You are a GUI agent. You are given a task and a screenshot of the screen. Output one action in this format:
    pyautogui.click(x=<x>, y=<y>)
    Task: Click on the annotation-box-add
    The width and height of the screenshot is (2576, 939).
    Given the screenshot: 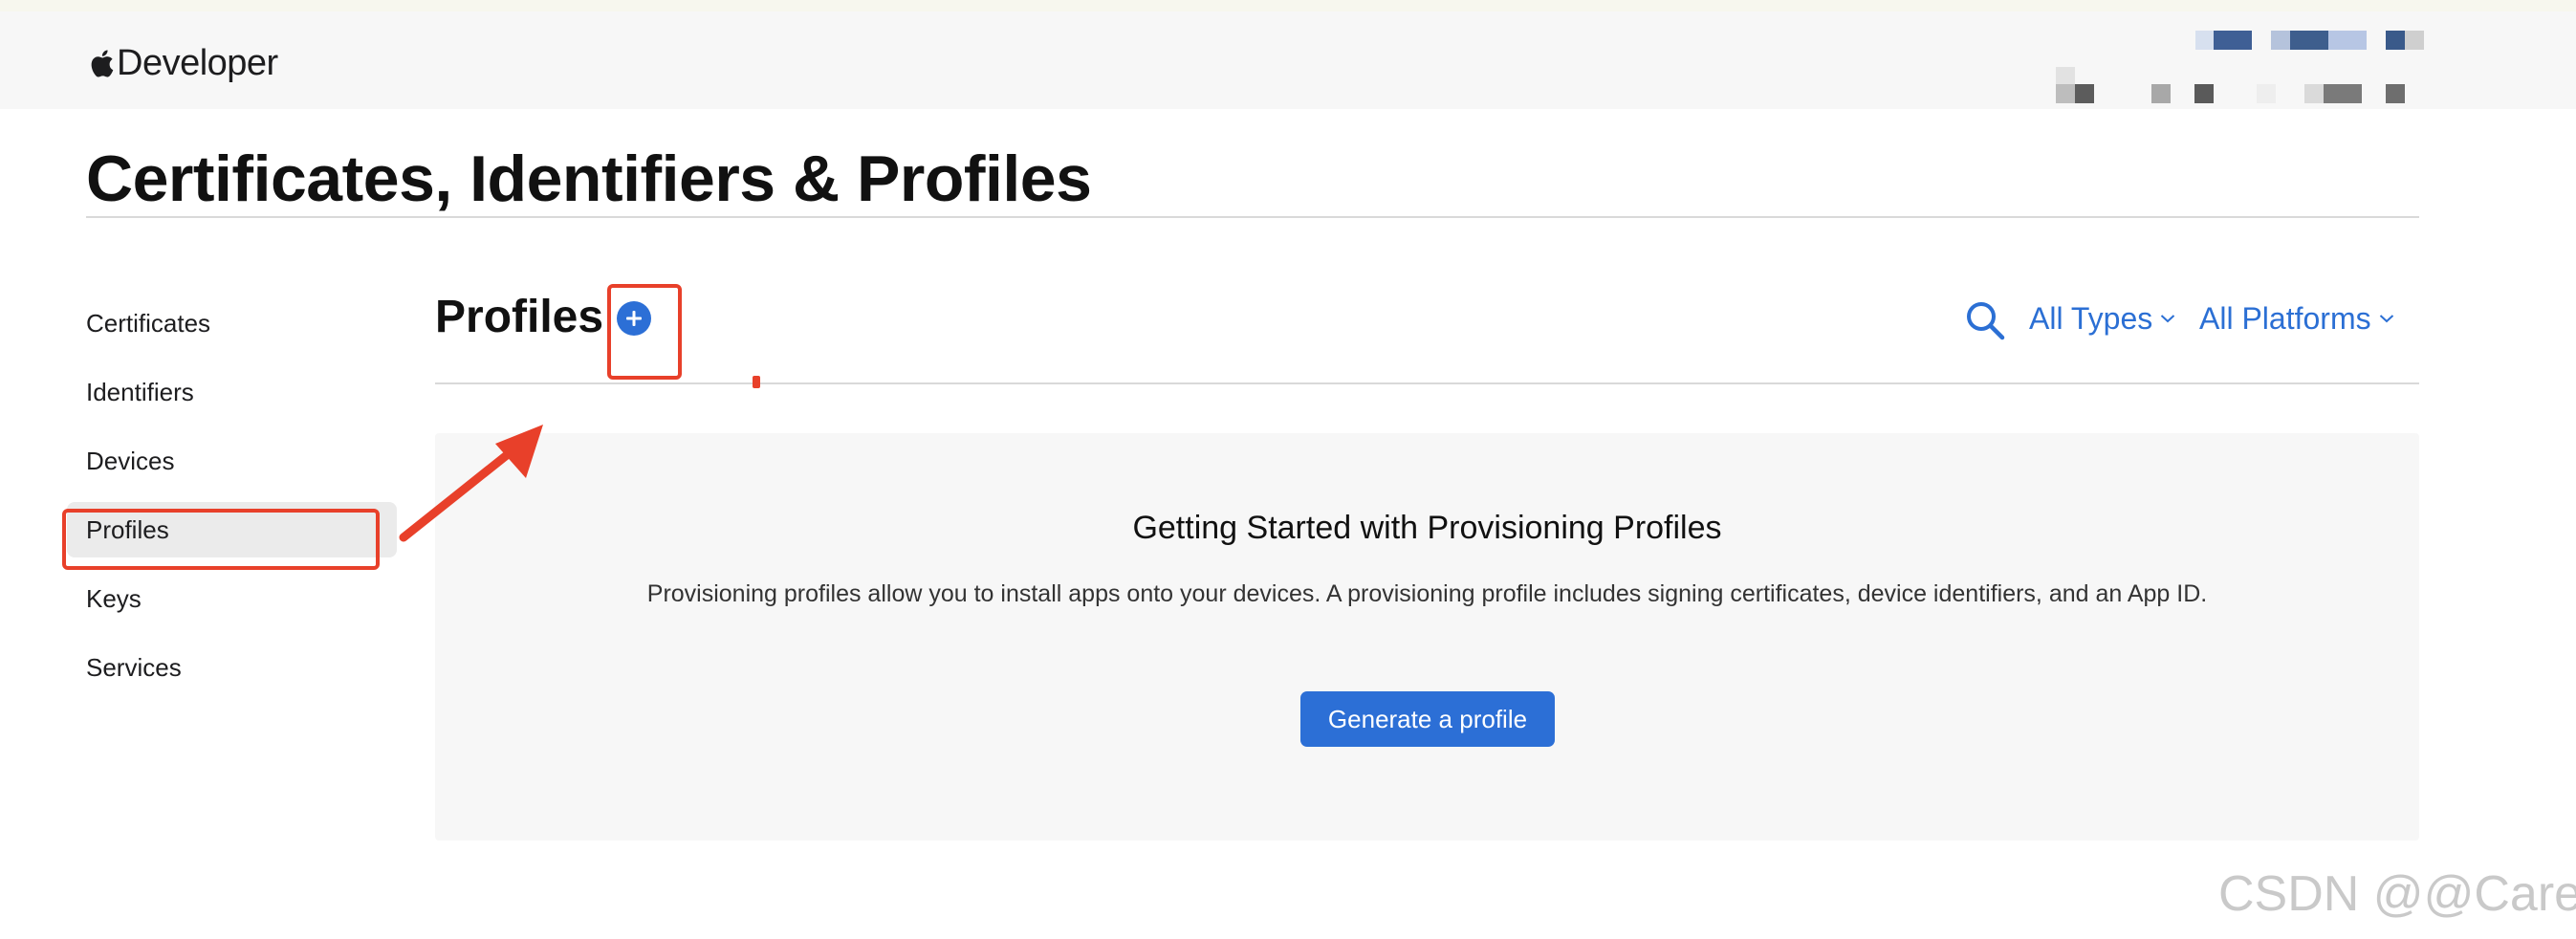 What is the action you would take?
    pyautogui.click(x=644, y=332)
    